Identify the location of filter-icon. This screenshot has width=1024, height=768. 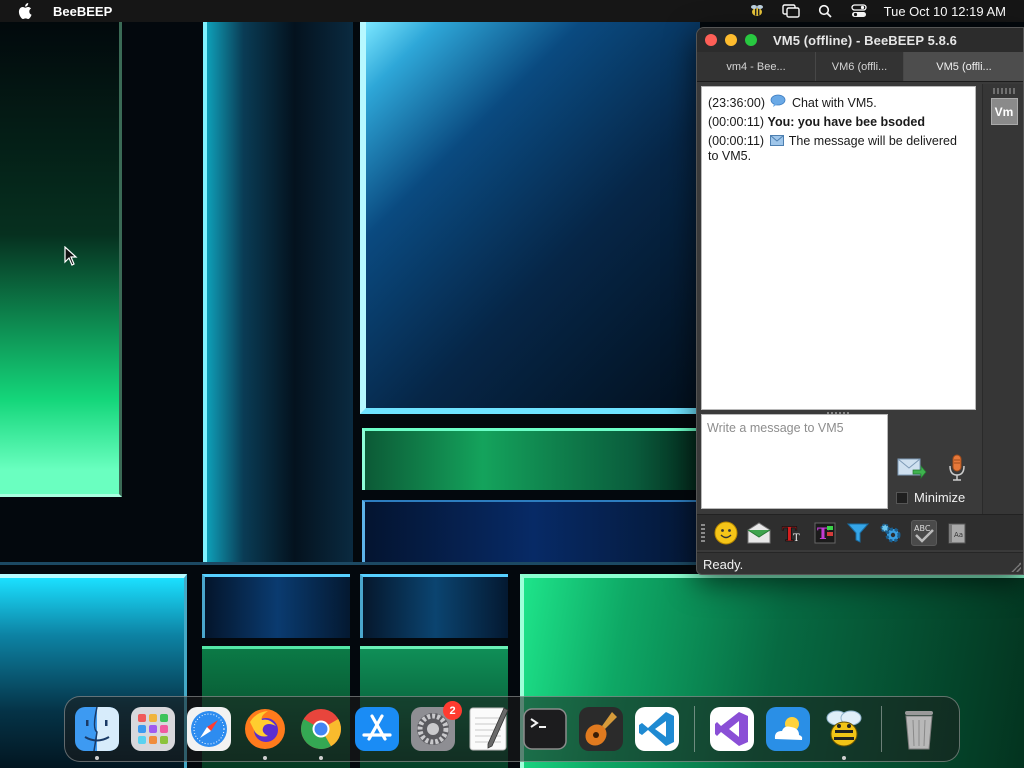
(858, 533).